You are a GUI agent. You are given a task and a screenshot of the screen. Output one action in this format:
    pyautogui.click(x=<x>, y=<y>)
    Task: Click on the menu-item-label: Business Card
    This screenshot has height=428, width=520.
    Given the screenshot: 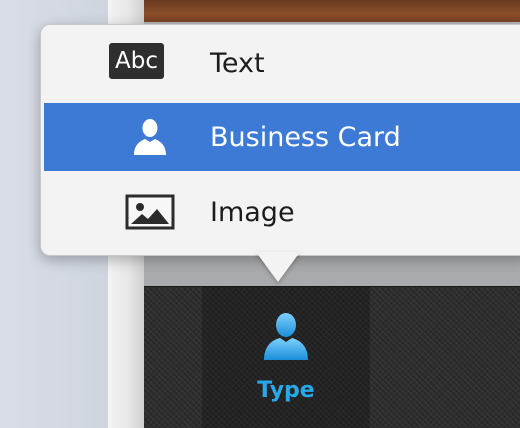 What is the action you would take?
    pyautogui.click(x=305, y=137)
    